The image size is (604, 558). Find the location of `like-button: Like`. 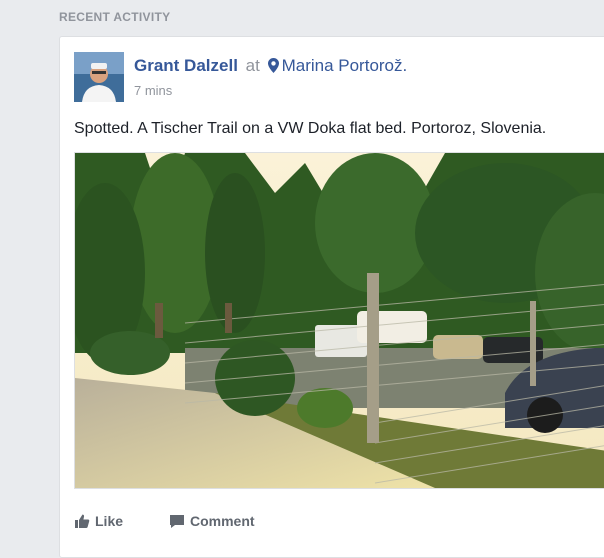

like-button: Like is located at coordinates (98, 521).